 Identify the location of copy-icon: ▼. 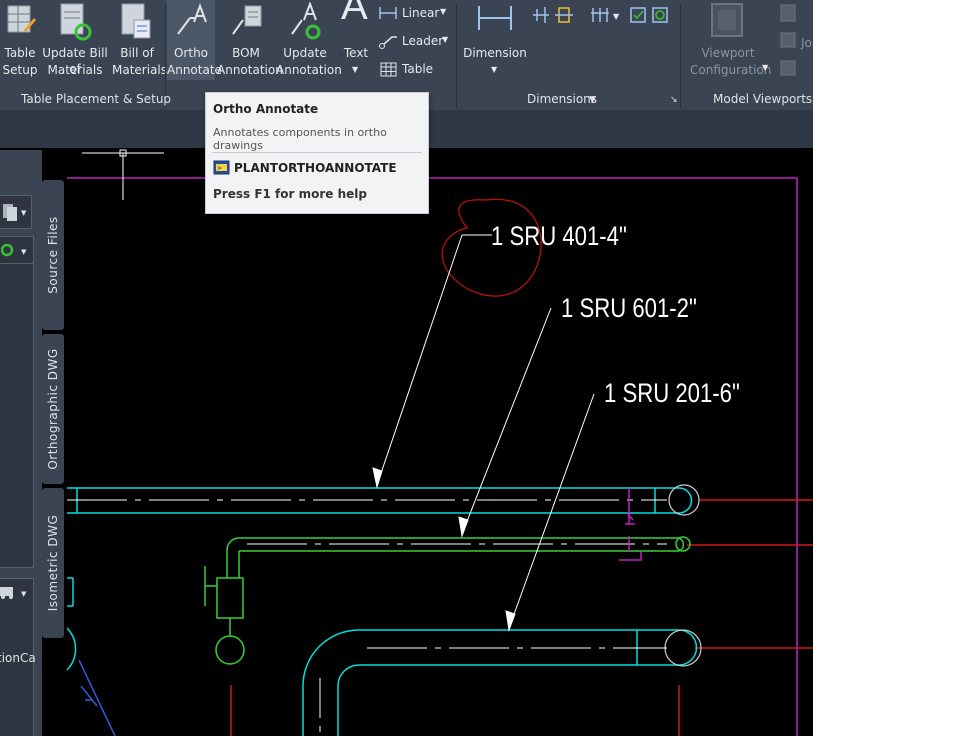
(15, 212).